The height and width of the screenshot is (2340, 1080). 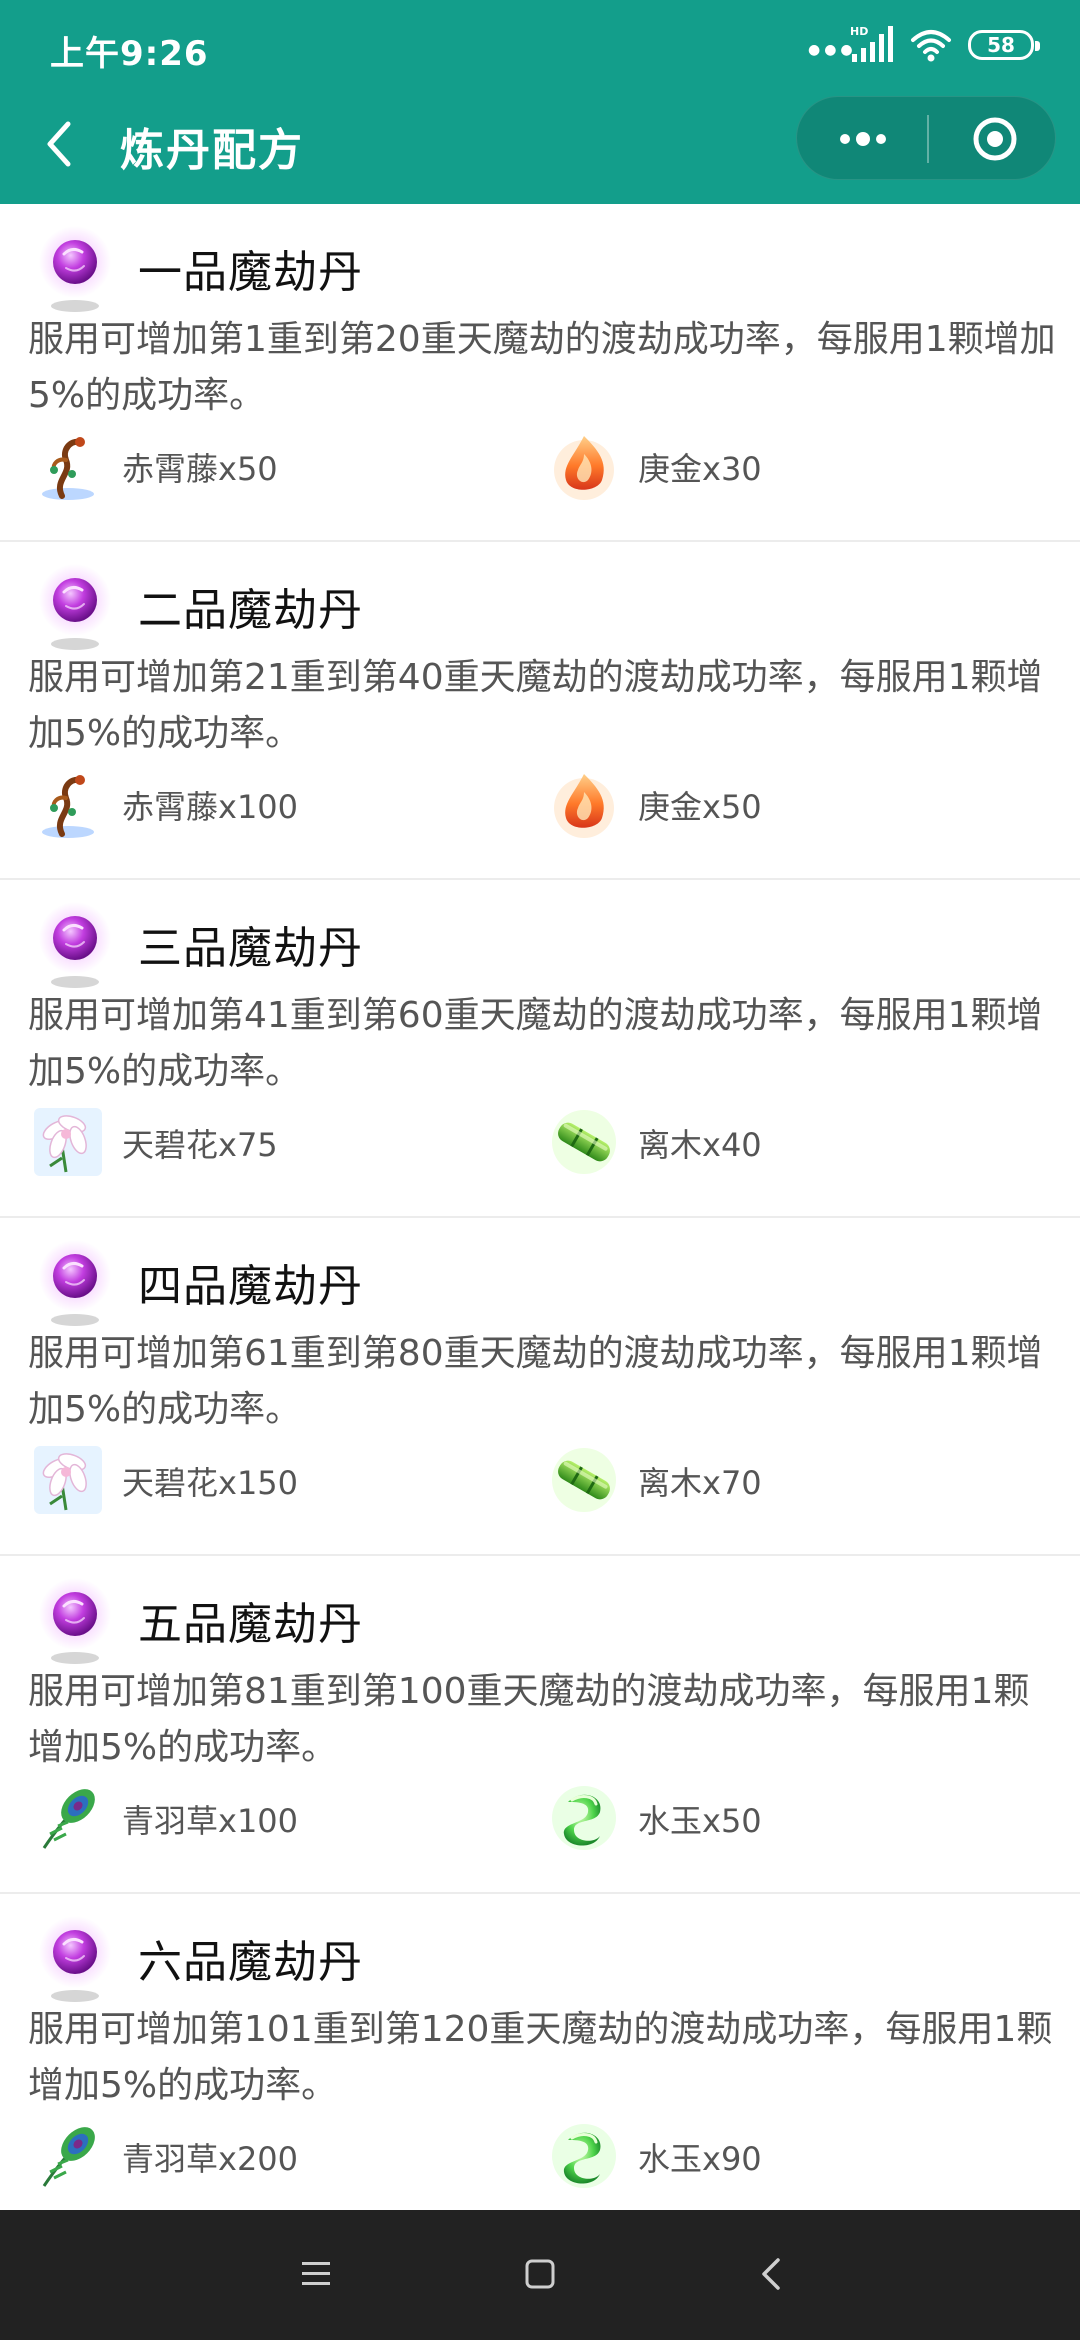 I want to click on more-dots-icon, so click(x=863, y=139).